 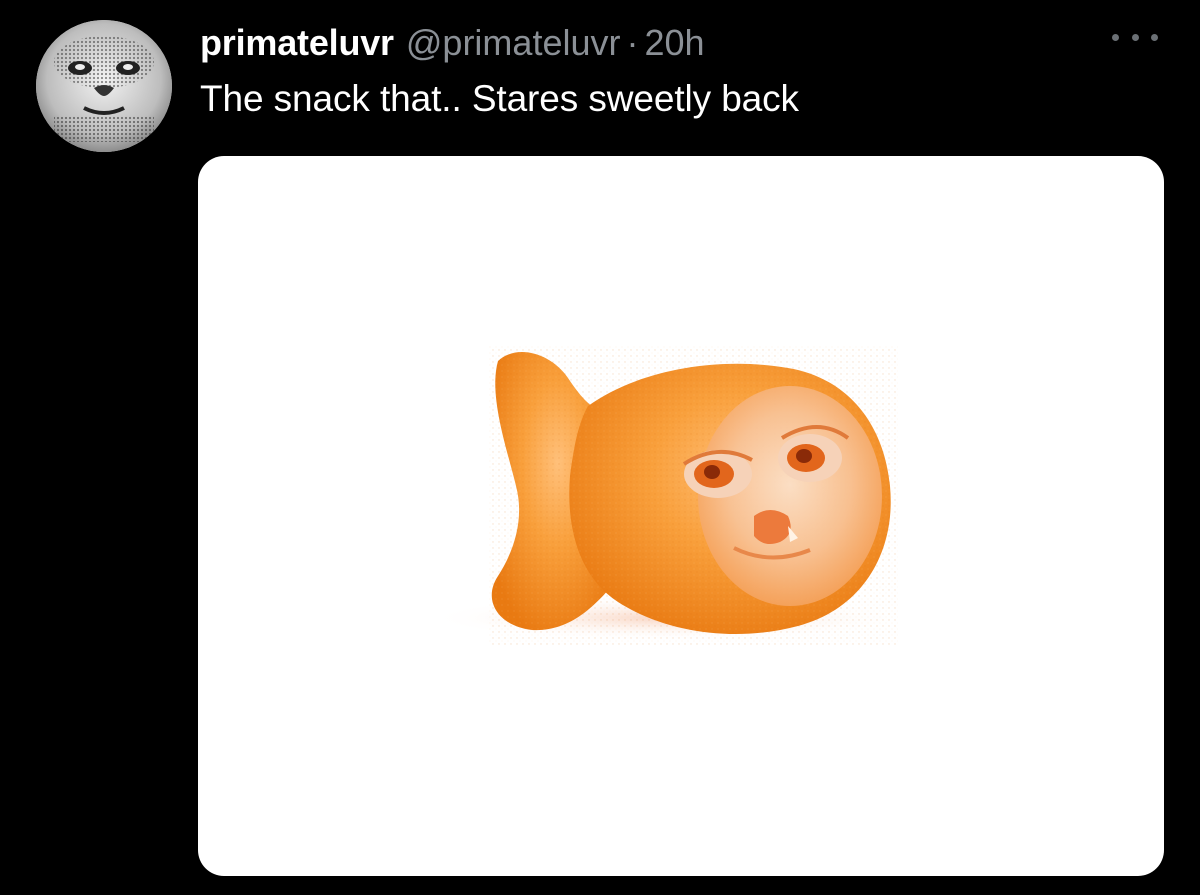 What do you see at coordinates (674, 43) in the screenshot?
I see `timestamp: 20h` at bounding box center [674, 43].